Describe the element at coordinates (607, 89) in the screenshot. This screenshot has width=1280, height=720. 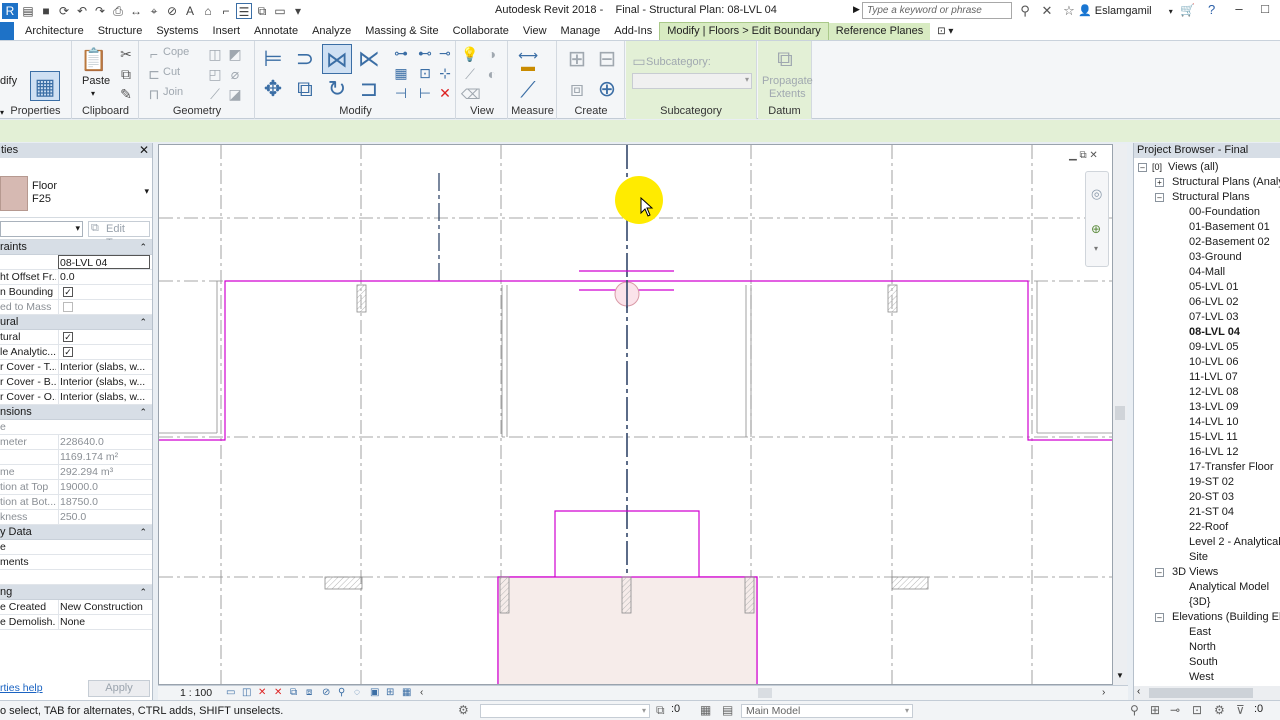
I see `create-similar-icon: ⊕` at that location.